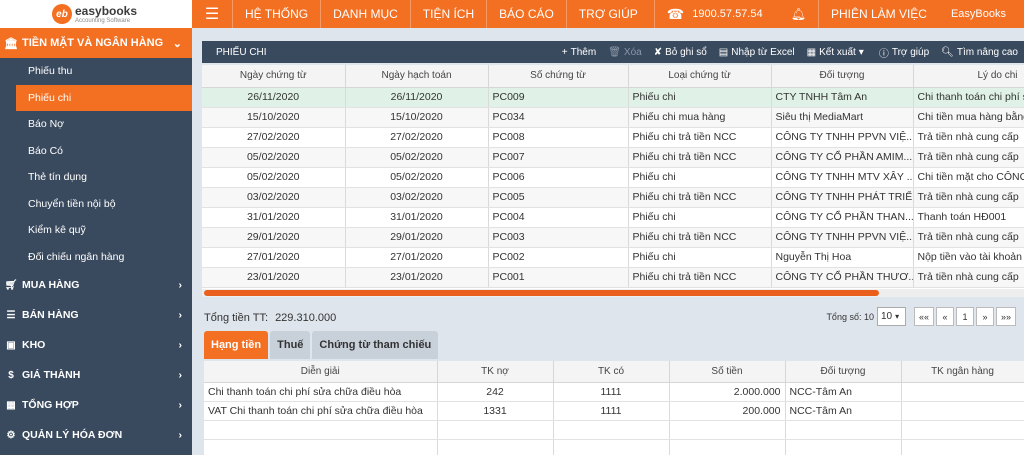 Image resolution: width=1024 pixels, height=455 pixels. I want to click on help-button: ⓘ Trợ giúp, so click(904, 52).